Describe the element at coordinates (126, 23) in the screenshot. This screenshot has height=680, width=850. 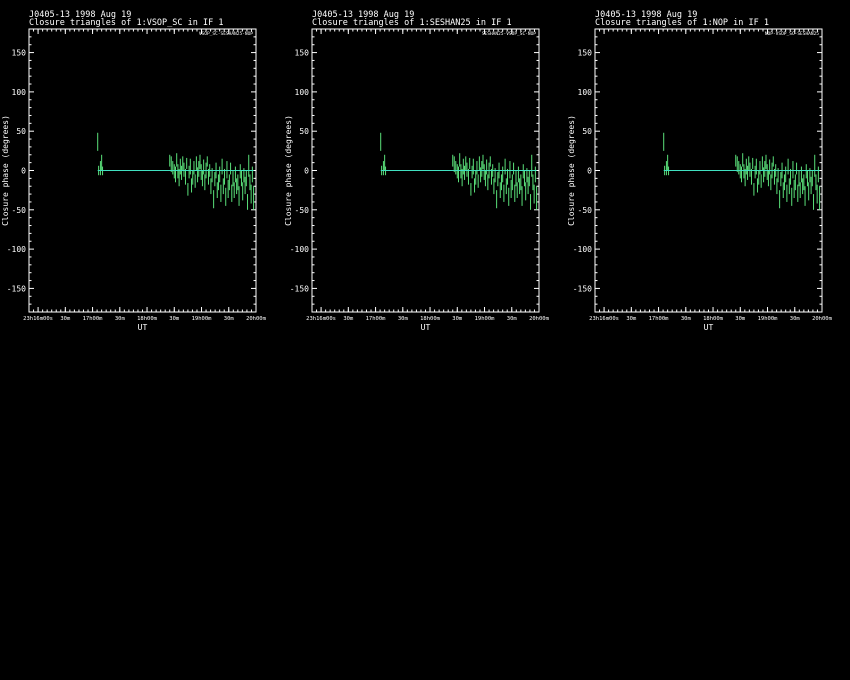
I see `panel-title: Closure triangles of 1:VSOP_SC in IF 1` at that location.